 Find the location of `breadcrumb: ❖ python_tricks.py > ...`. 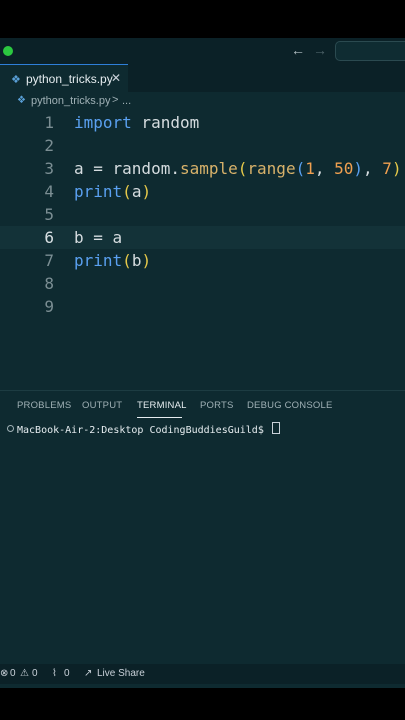

breadcrumb: ❖ python_tricks.py > ... is located at coordinates (202, 101).